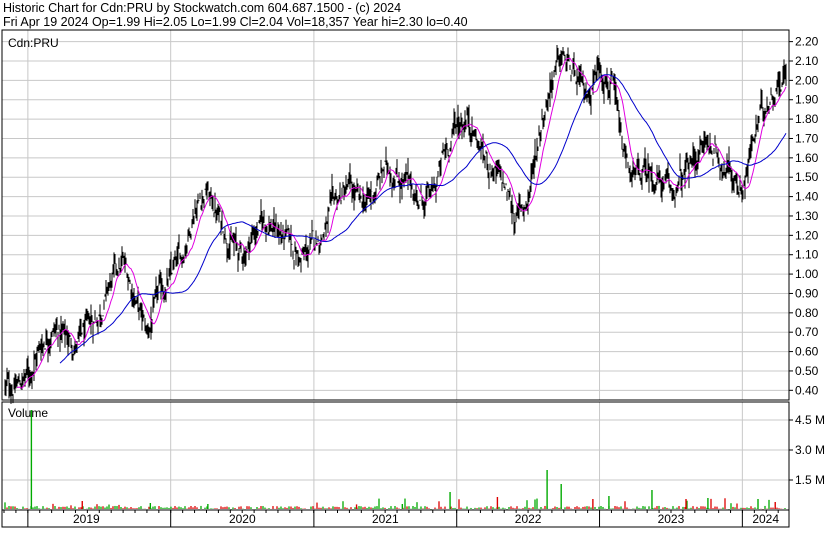 This screenshot has width=830, height=543. I want to click on year-tick-label: 2020, so click(242, 519).